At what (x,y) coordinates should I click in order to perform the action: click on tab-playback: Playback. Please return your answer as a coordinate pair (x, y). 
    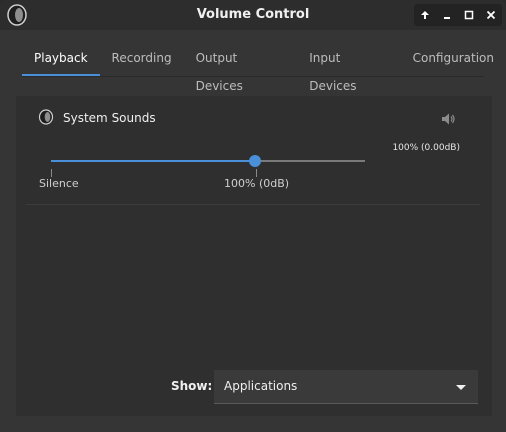
    Looking at the image, I should click on (61, 60).